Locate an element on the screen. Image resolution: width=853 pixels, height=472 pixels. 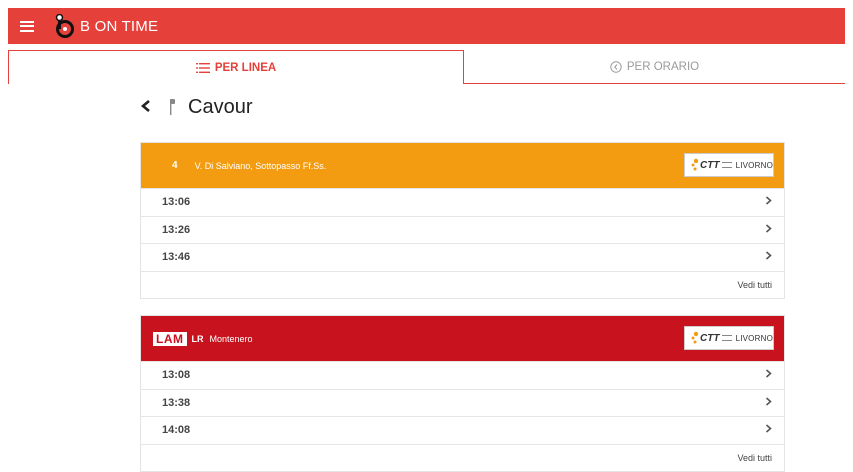
route-destination: V. Di Salviano, Sottopasso Ff.Ss. is located at coordinates (260, 165).